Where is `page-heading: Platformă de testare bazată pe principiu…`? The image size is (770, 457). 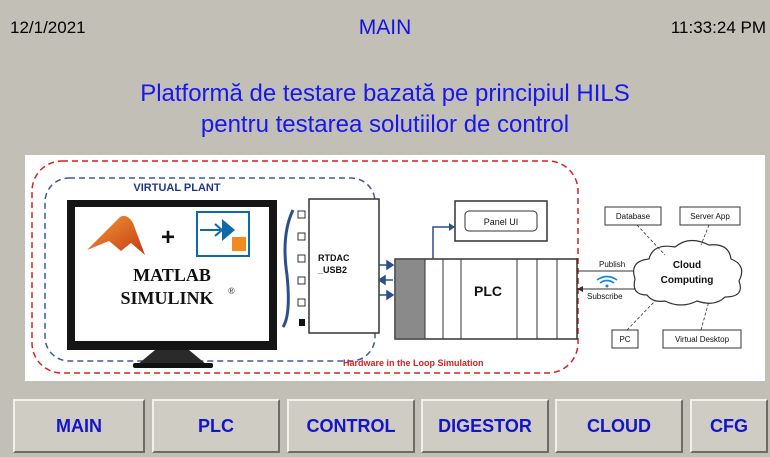 page-heading: Platformă de testare bazată pe principiu… is located at coordinates (385, 109).